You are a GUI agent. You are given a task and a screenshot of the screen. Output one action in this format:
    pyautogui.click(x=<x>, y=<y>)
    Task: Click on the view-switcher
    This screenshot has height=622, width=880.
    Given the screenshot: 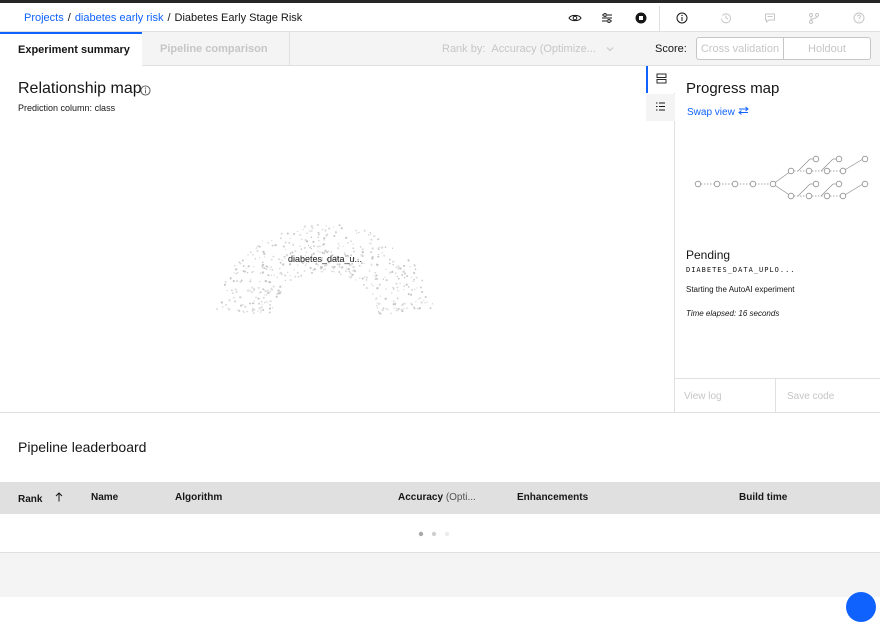 What is the action you would take?
    pyautogui.click(x=660, y=239)
    